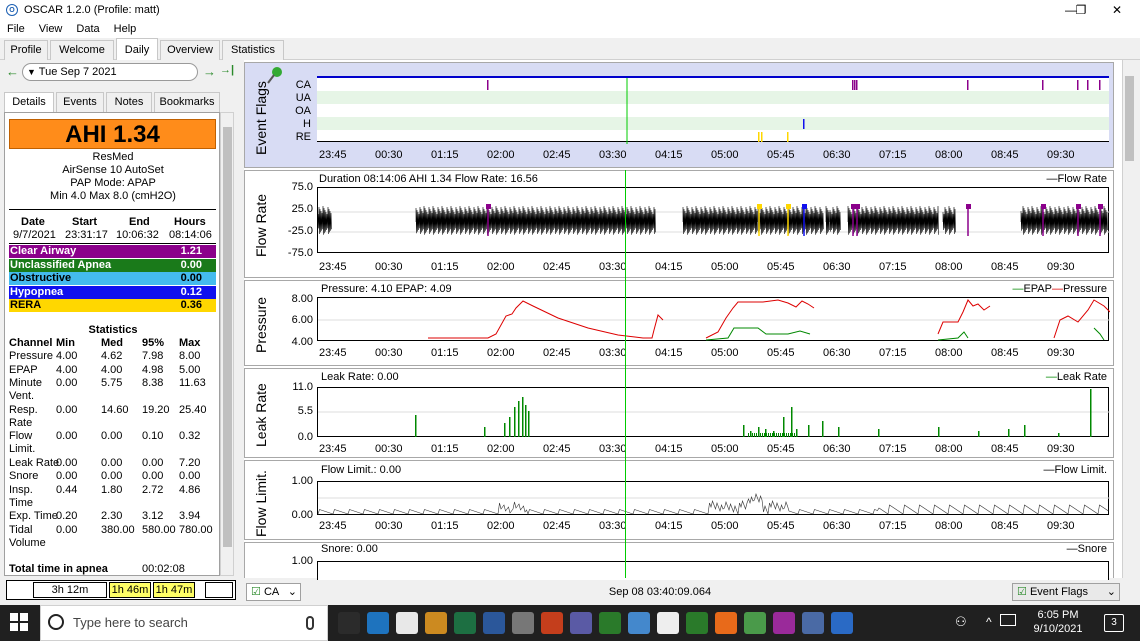 This screenshot has width=1140, height=641. I want to click on menu-file: File, so click(16, 29).